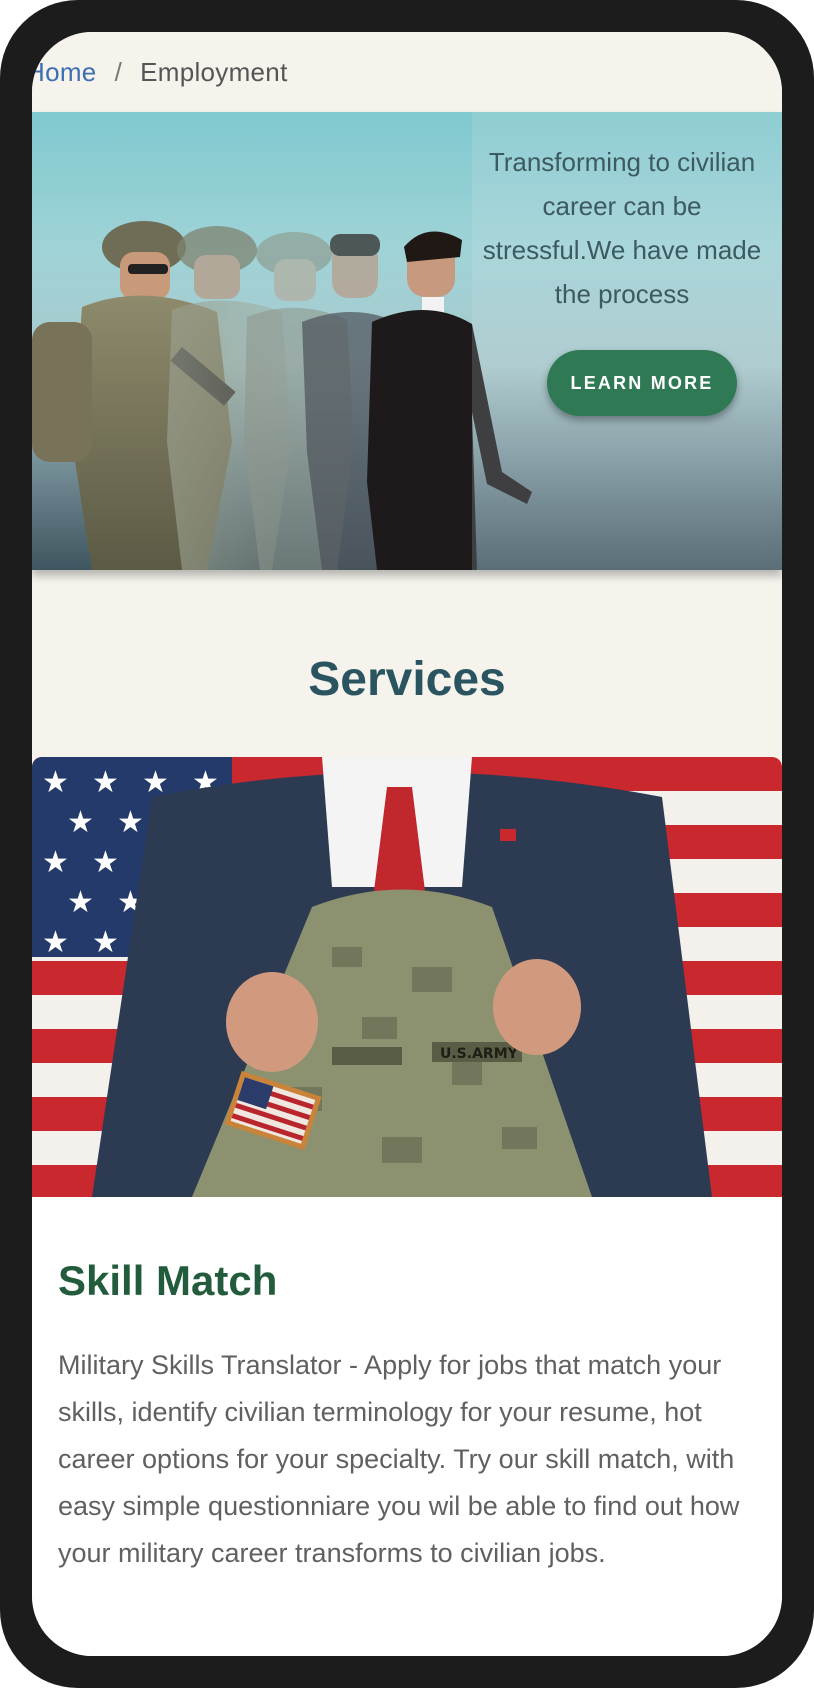  I want to click on svg-text: U.S.ARMY, so click(479, 1054).